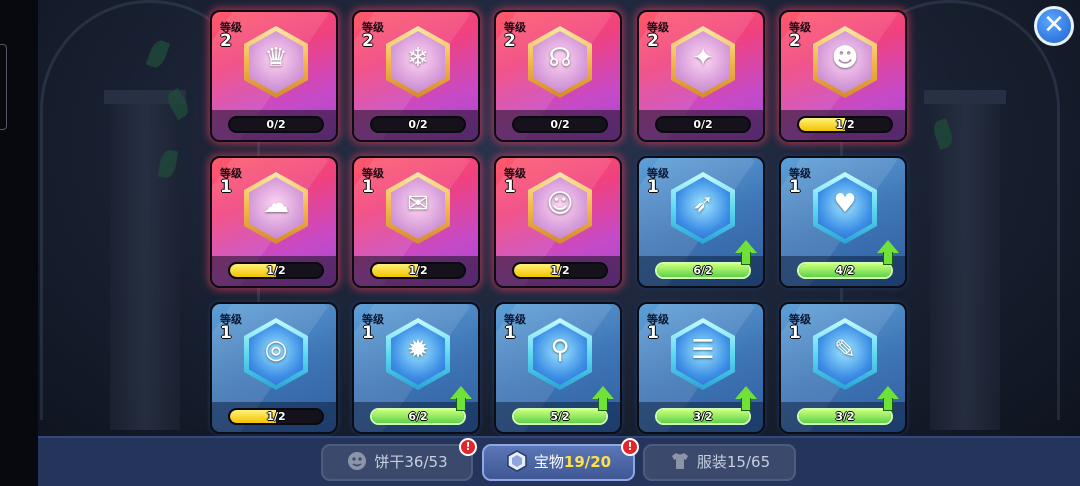 This screenshot has width=1080, height=486. Describe the element at coordinates (701, 76) in the screenshot. I see `treasure-card: 等级 2 ✦ 0/2` at that location.